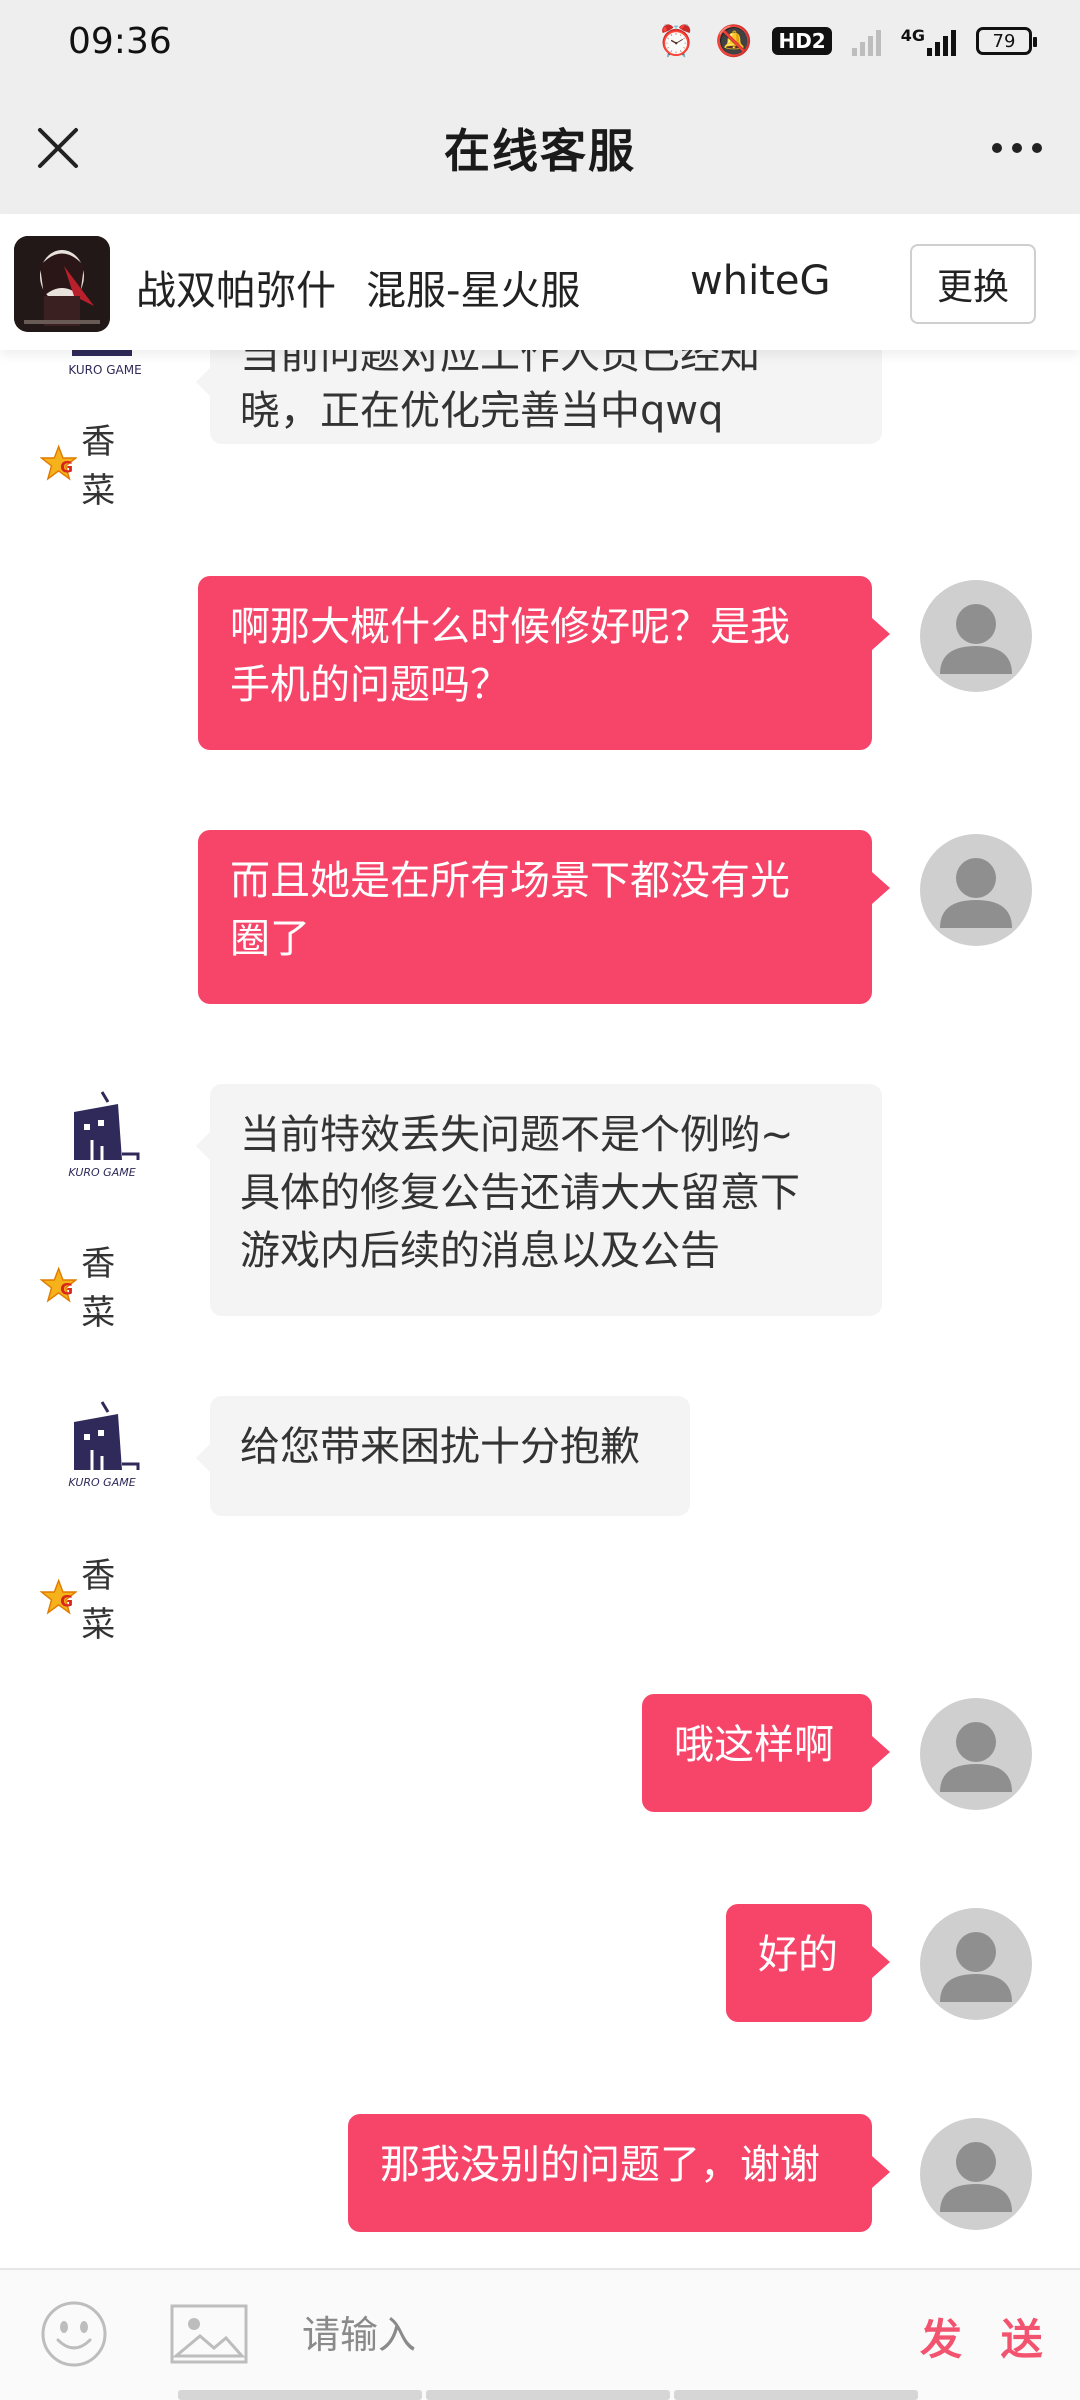 The height and width of the screenshot is (2400, 1080). Describe the element at coordinates (973, 284) in the screenshot. I see `change-role-button: 更换` at that location.